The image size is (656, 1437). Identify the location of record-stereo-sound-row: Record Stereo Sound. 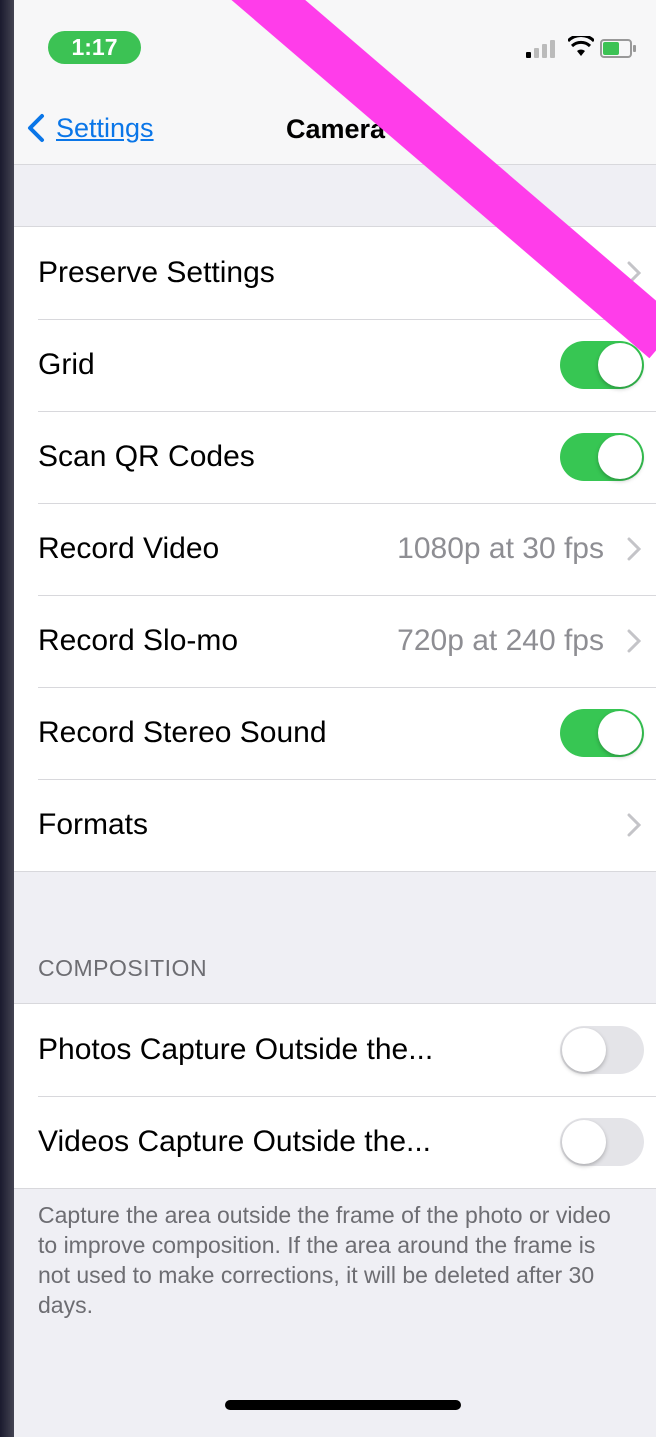
(328, 733).